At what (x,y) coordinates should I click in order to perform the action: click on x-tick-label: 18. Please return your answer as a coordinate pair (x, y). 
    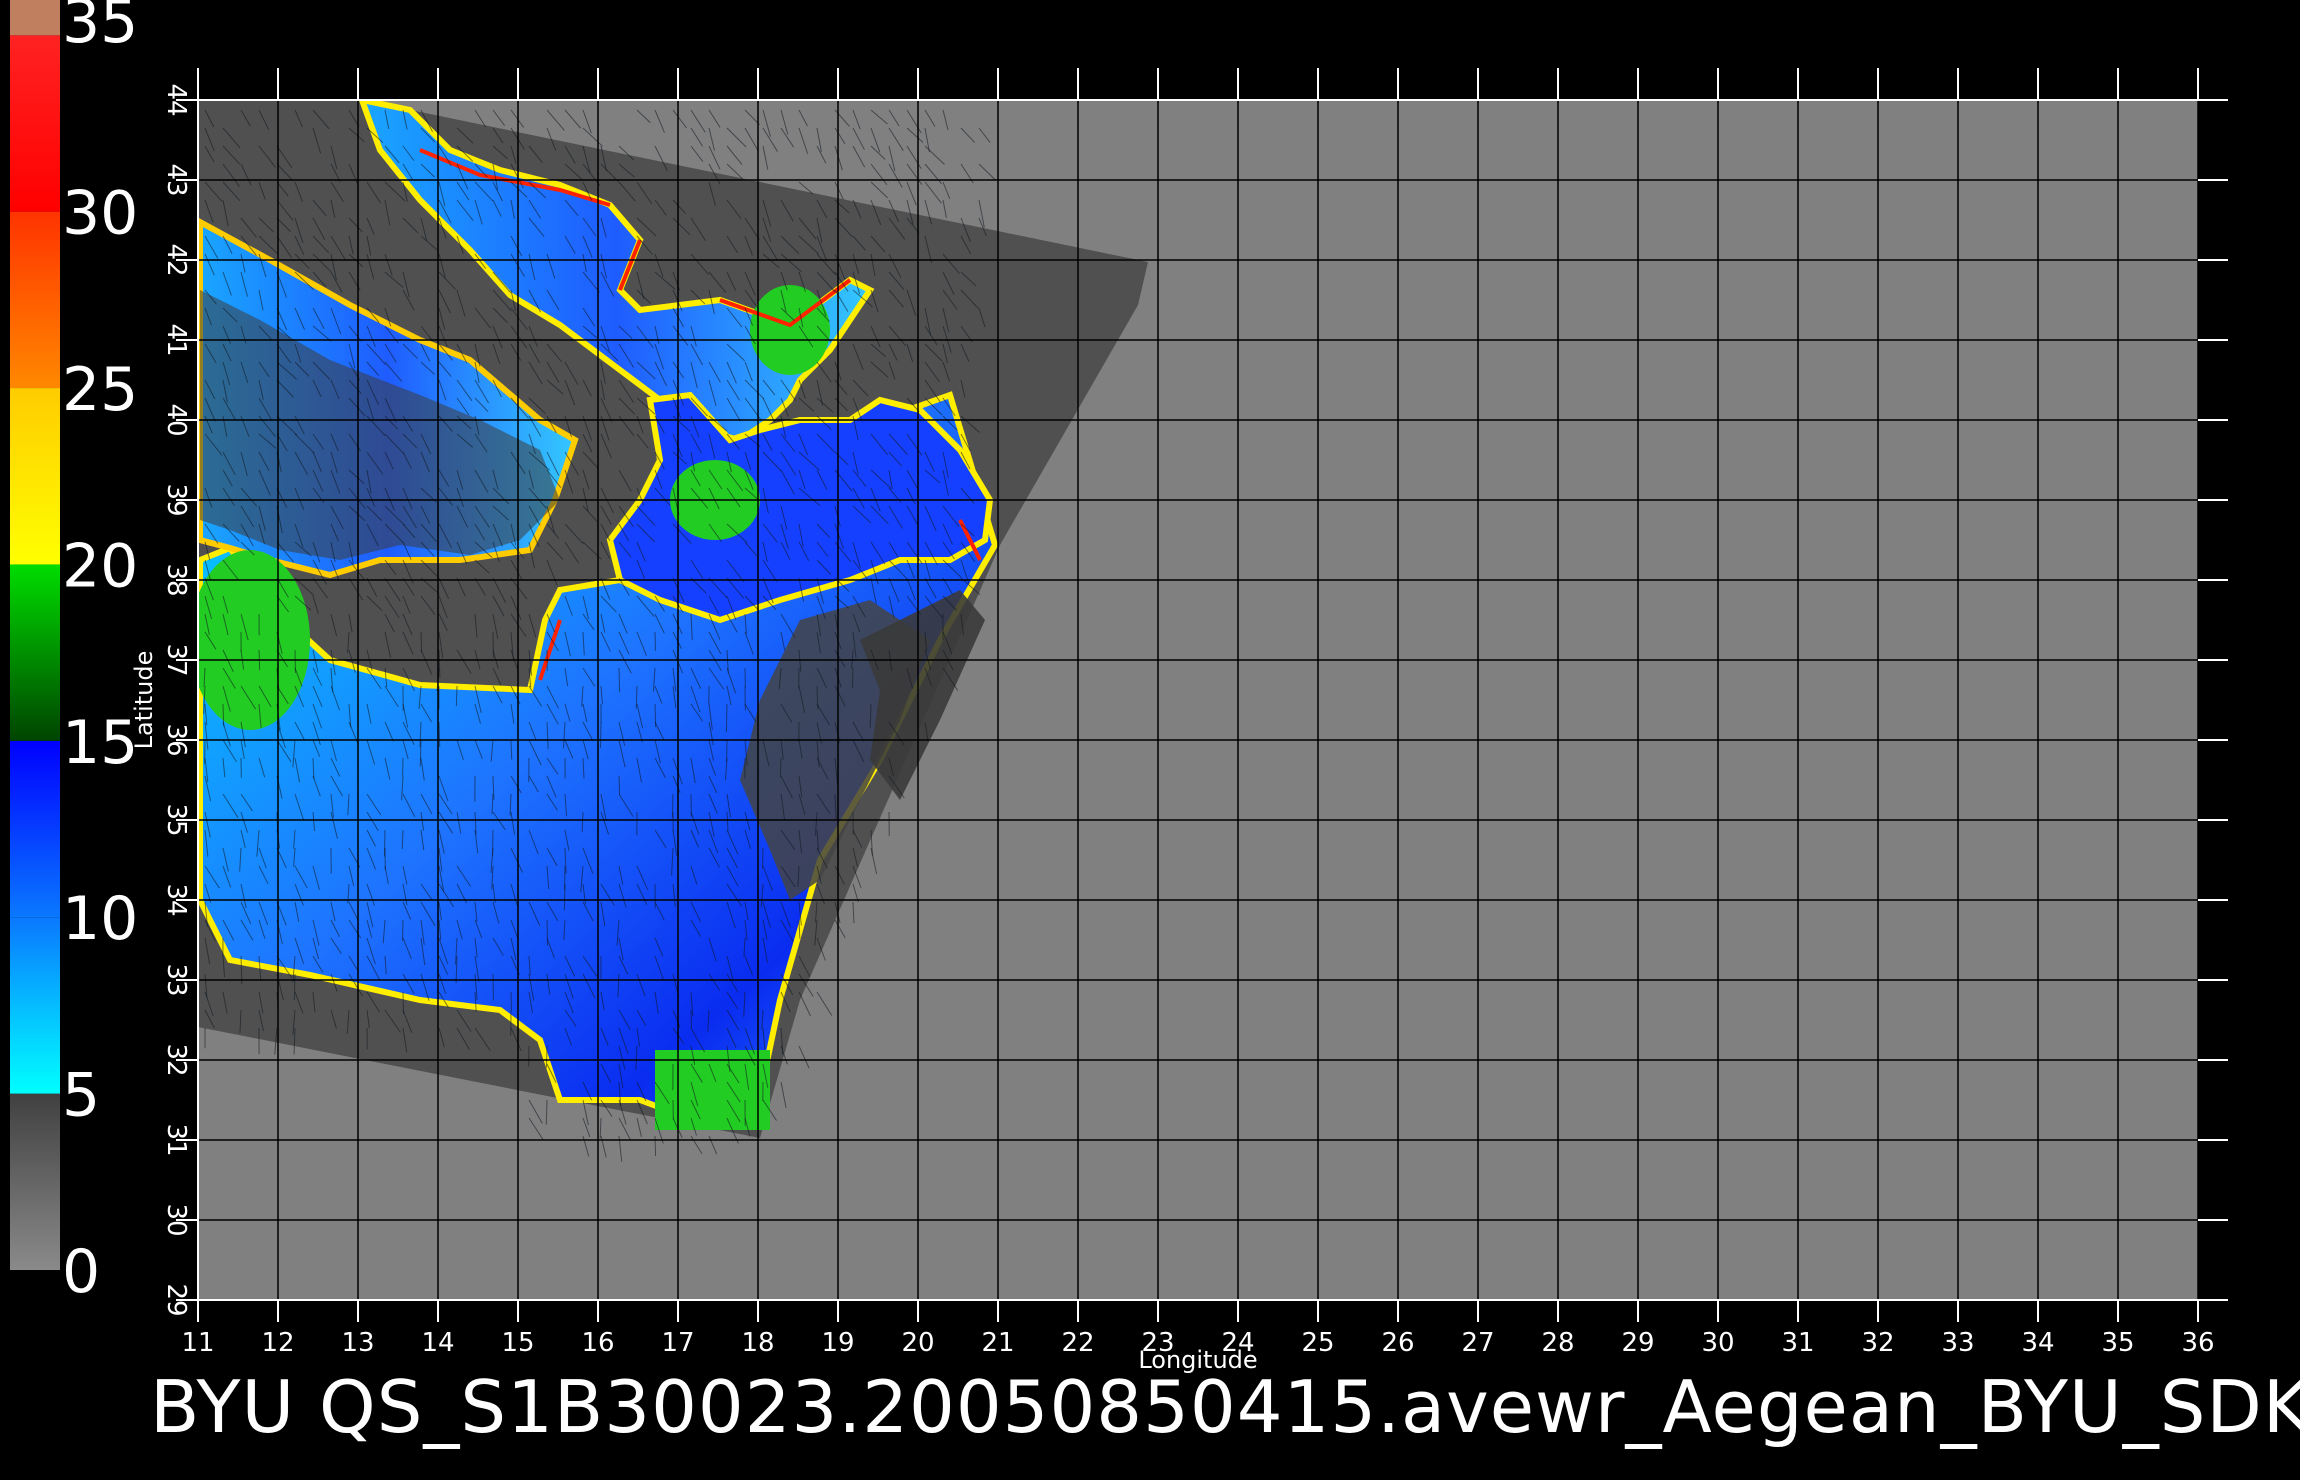
    Looking at the image, I should click on (757, 1343).